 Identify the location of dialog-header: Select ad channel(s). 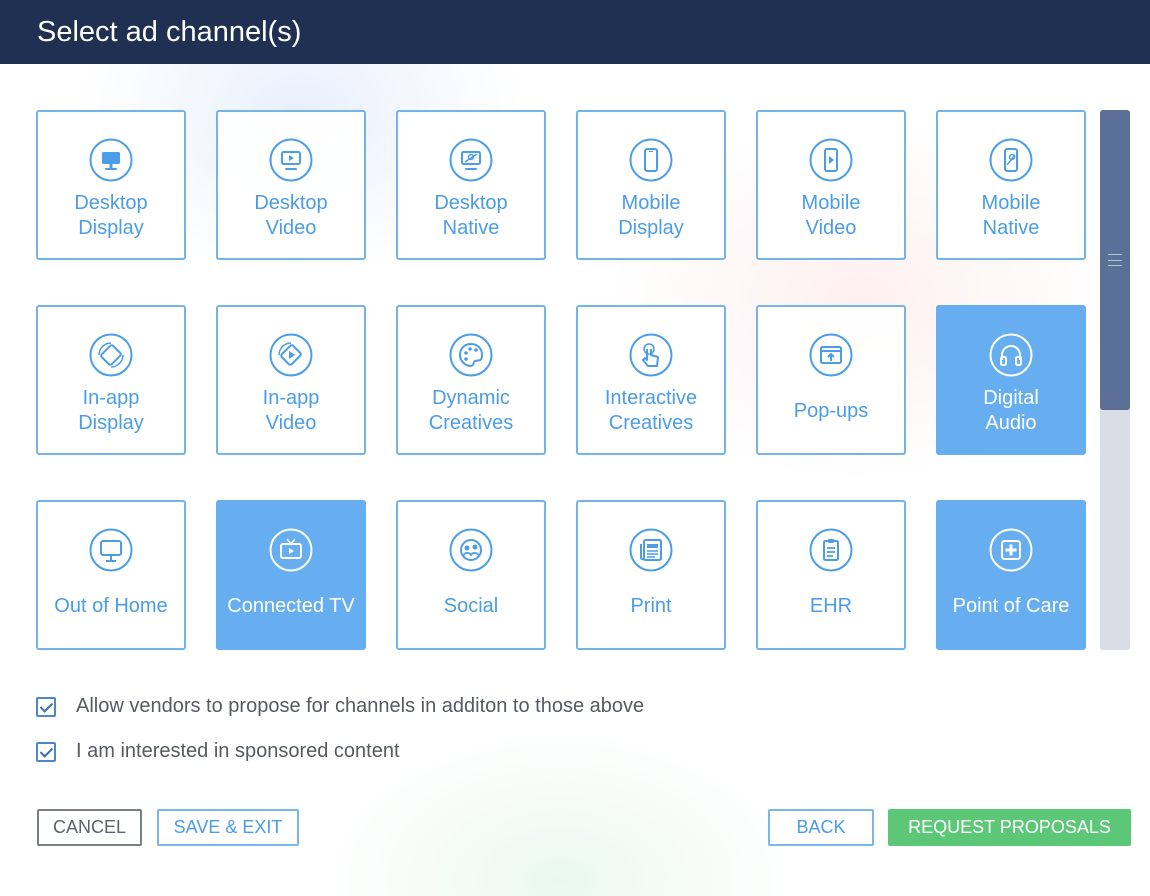
(575, 32).